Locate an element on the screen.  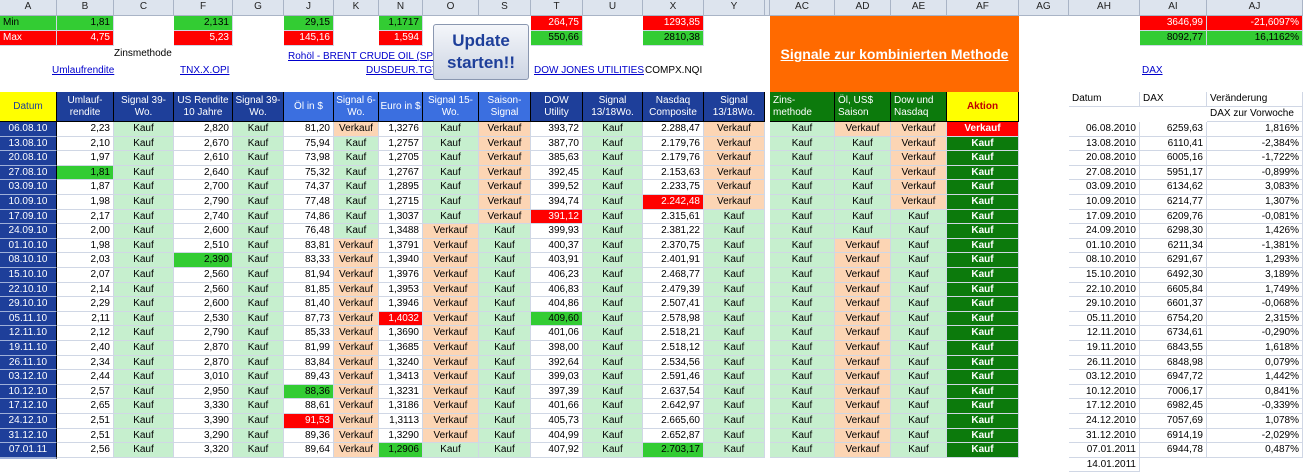
right-date-cell: 27.08.2010 is located at coordinates (1104, 173).